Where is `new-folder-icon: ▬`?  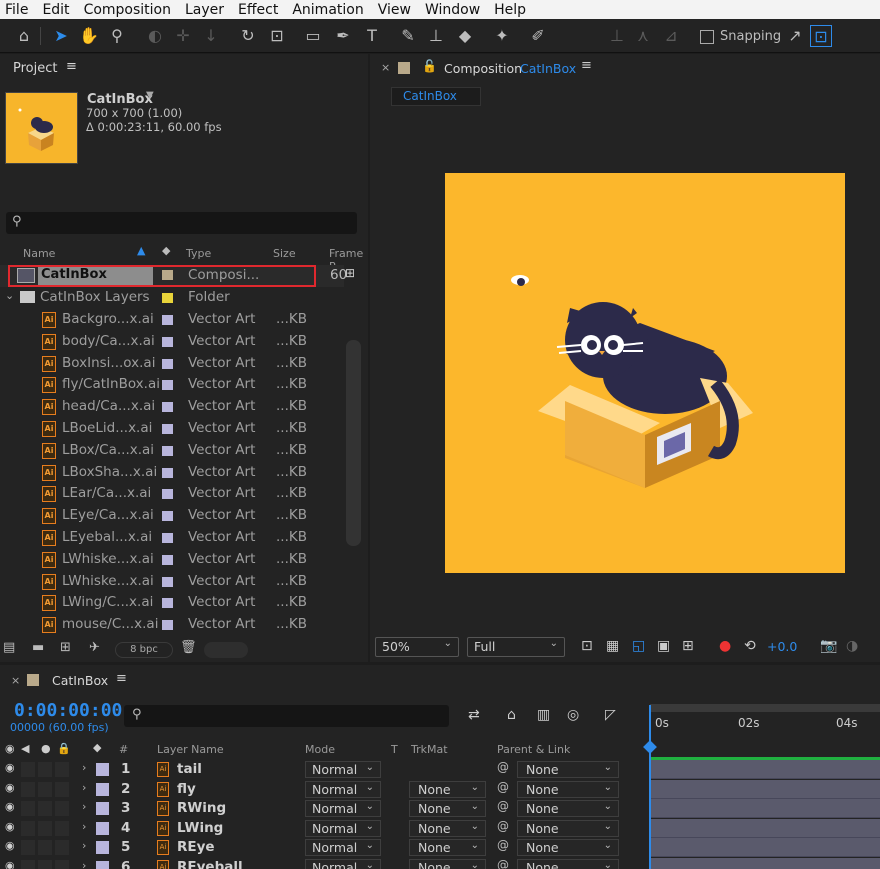
new-folder-icon: ▬ is located at coordinates (38, 647).